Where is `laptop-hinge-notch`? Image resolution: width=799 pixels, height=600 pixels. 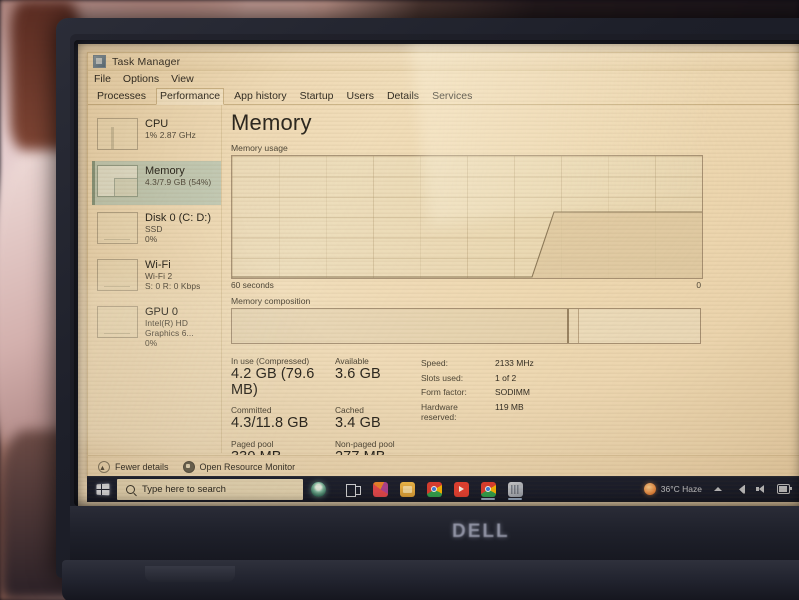 laptop-hinge-notch is located at coordinates (190, 574).